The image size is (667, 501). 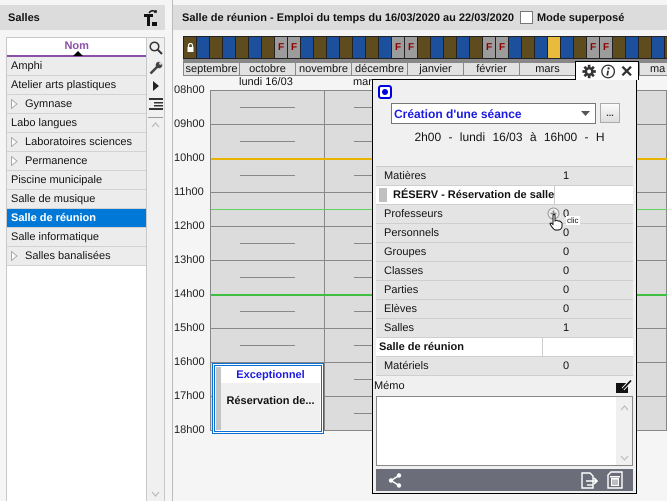 I want to click on day-label: lundi 16/03, so click(x=266, y=82).